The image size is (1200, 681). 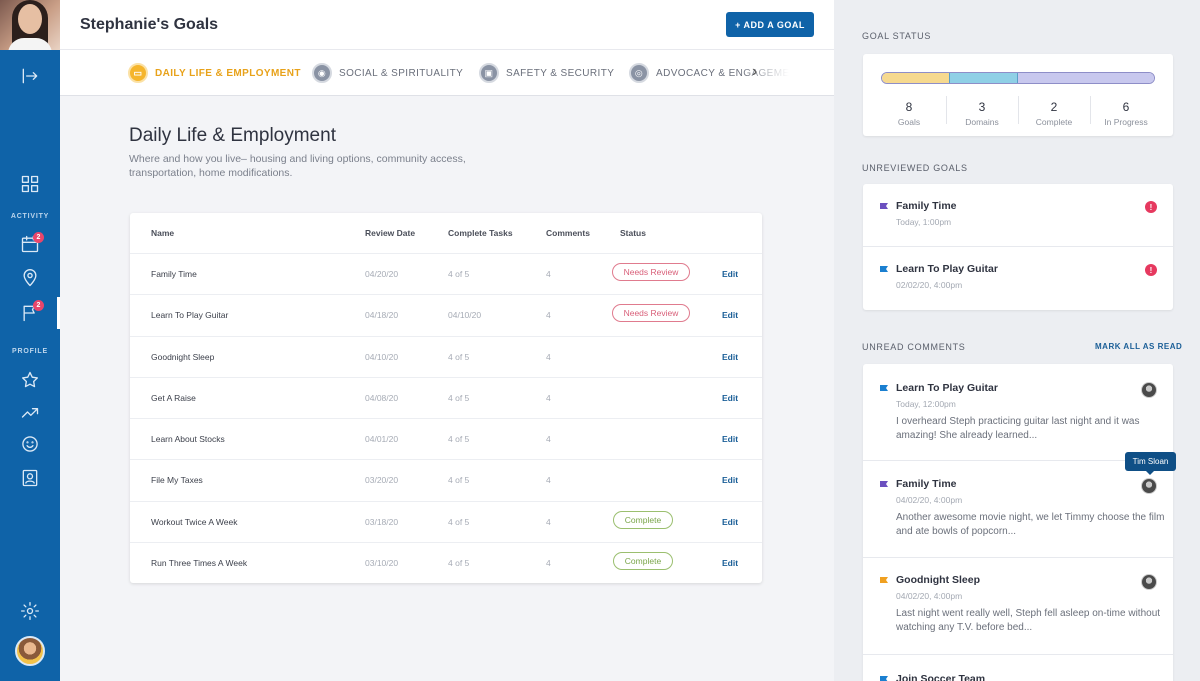 I want to click on tab-social: ◉ SOCIAL & SPIRITUALITY, so click(x=387, y=73).